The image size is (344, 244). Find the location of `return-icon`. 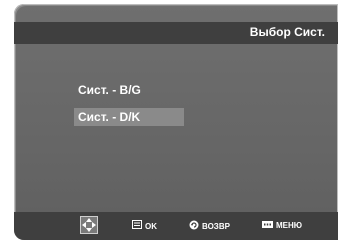

return-icon is located at coordinates (194, 227).